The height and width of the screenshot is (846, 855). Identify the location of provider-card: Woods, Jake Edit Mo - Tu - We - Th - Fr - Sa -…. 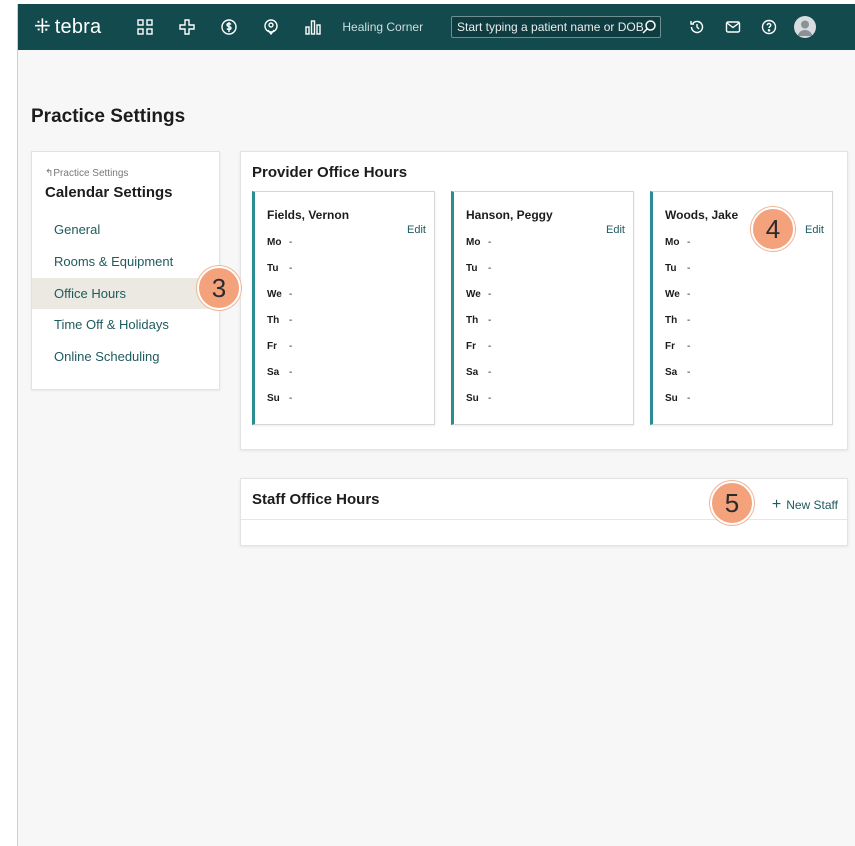
(741, 308).